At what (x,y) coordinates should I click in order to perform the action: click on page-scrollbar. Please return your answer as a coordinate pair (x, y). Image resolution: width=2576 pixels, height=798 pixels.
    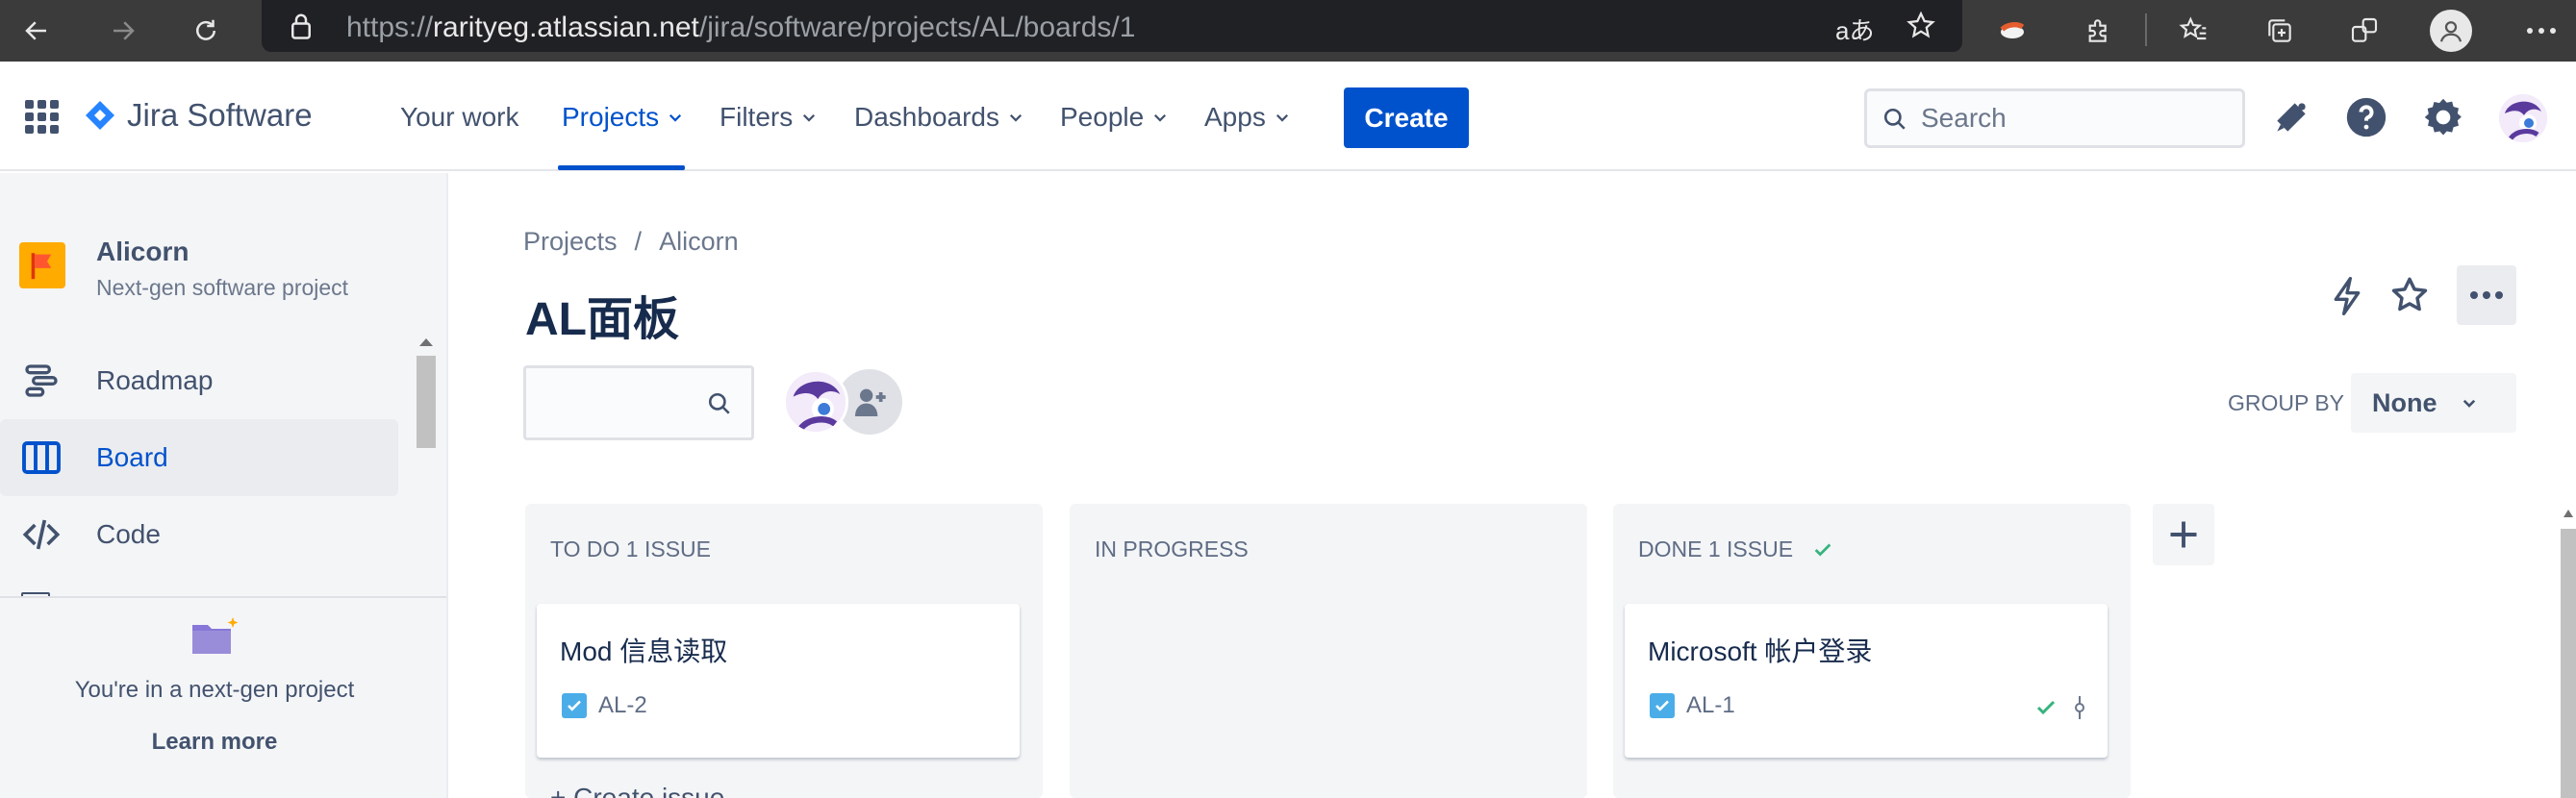
    Looking at the image, I should click on (2568, 651).